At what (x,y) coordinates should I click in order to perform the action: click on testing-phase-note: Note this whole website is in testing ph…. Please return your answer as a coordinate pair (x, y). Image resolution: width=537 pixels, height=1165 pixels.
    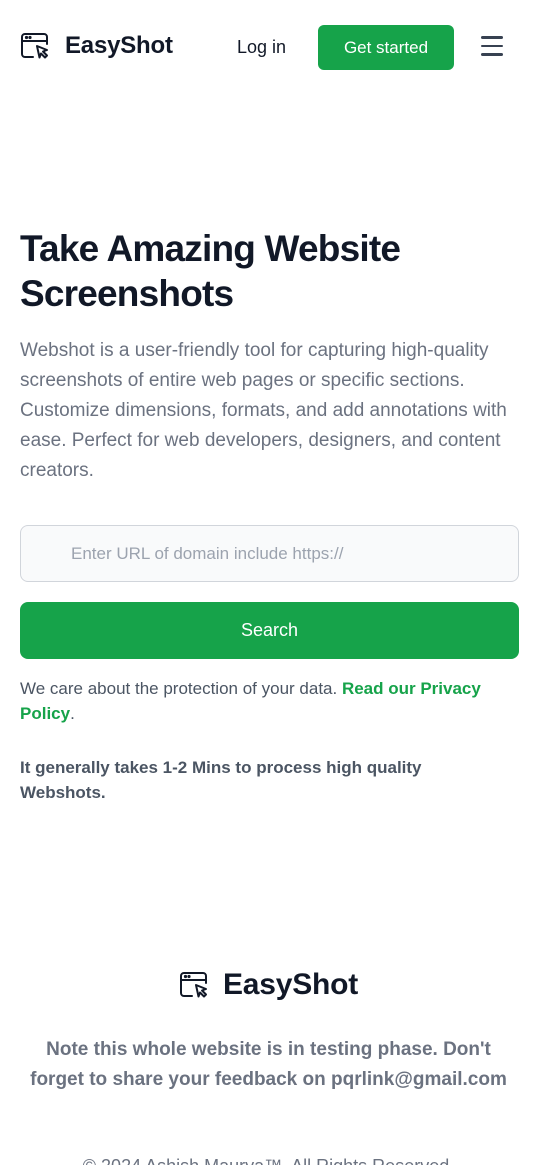
    Looking at the image, I should click on (268, 1064).